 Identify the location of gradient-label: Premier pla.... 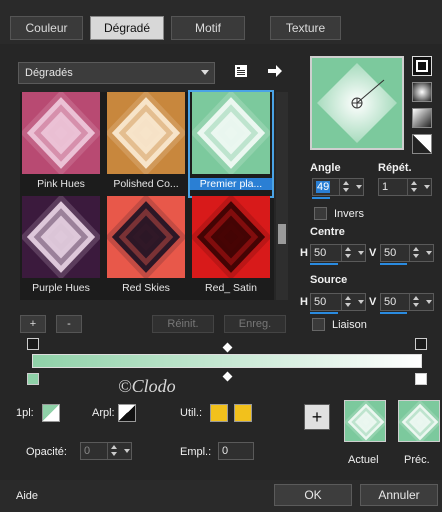
(231, 184).